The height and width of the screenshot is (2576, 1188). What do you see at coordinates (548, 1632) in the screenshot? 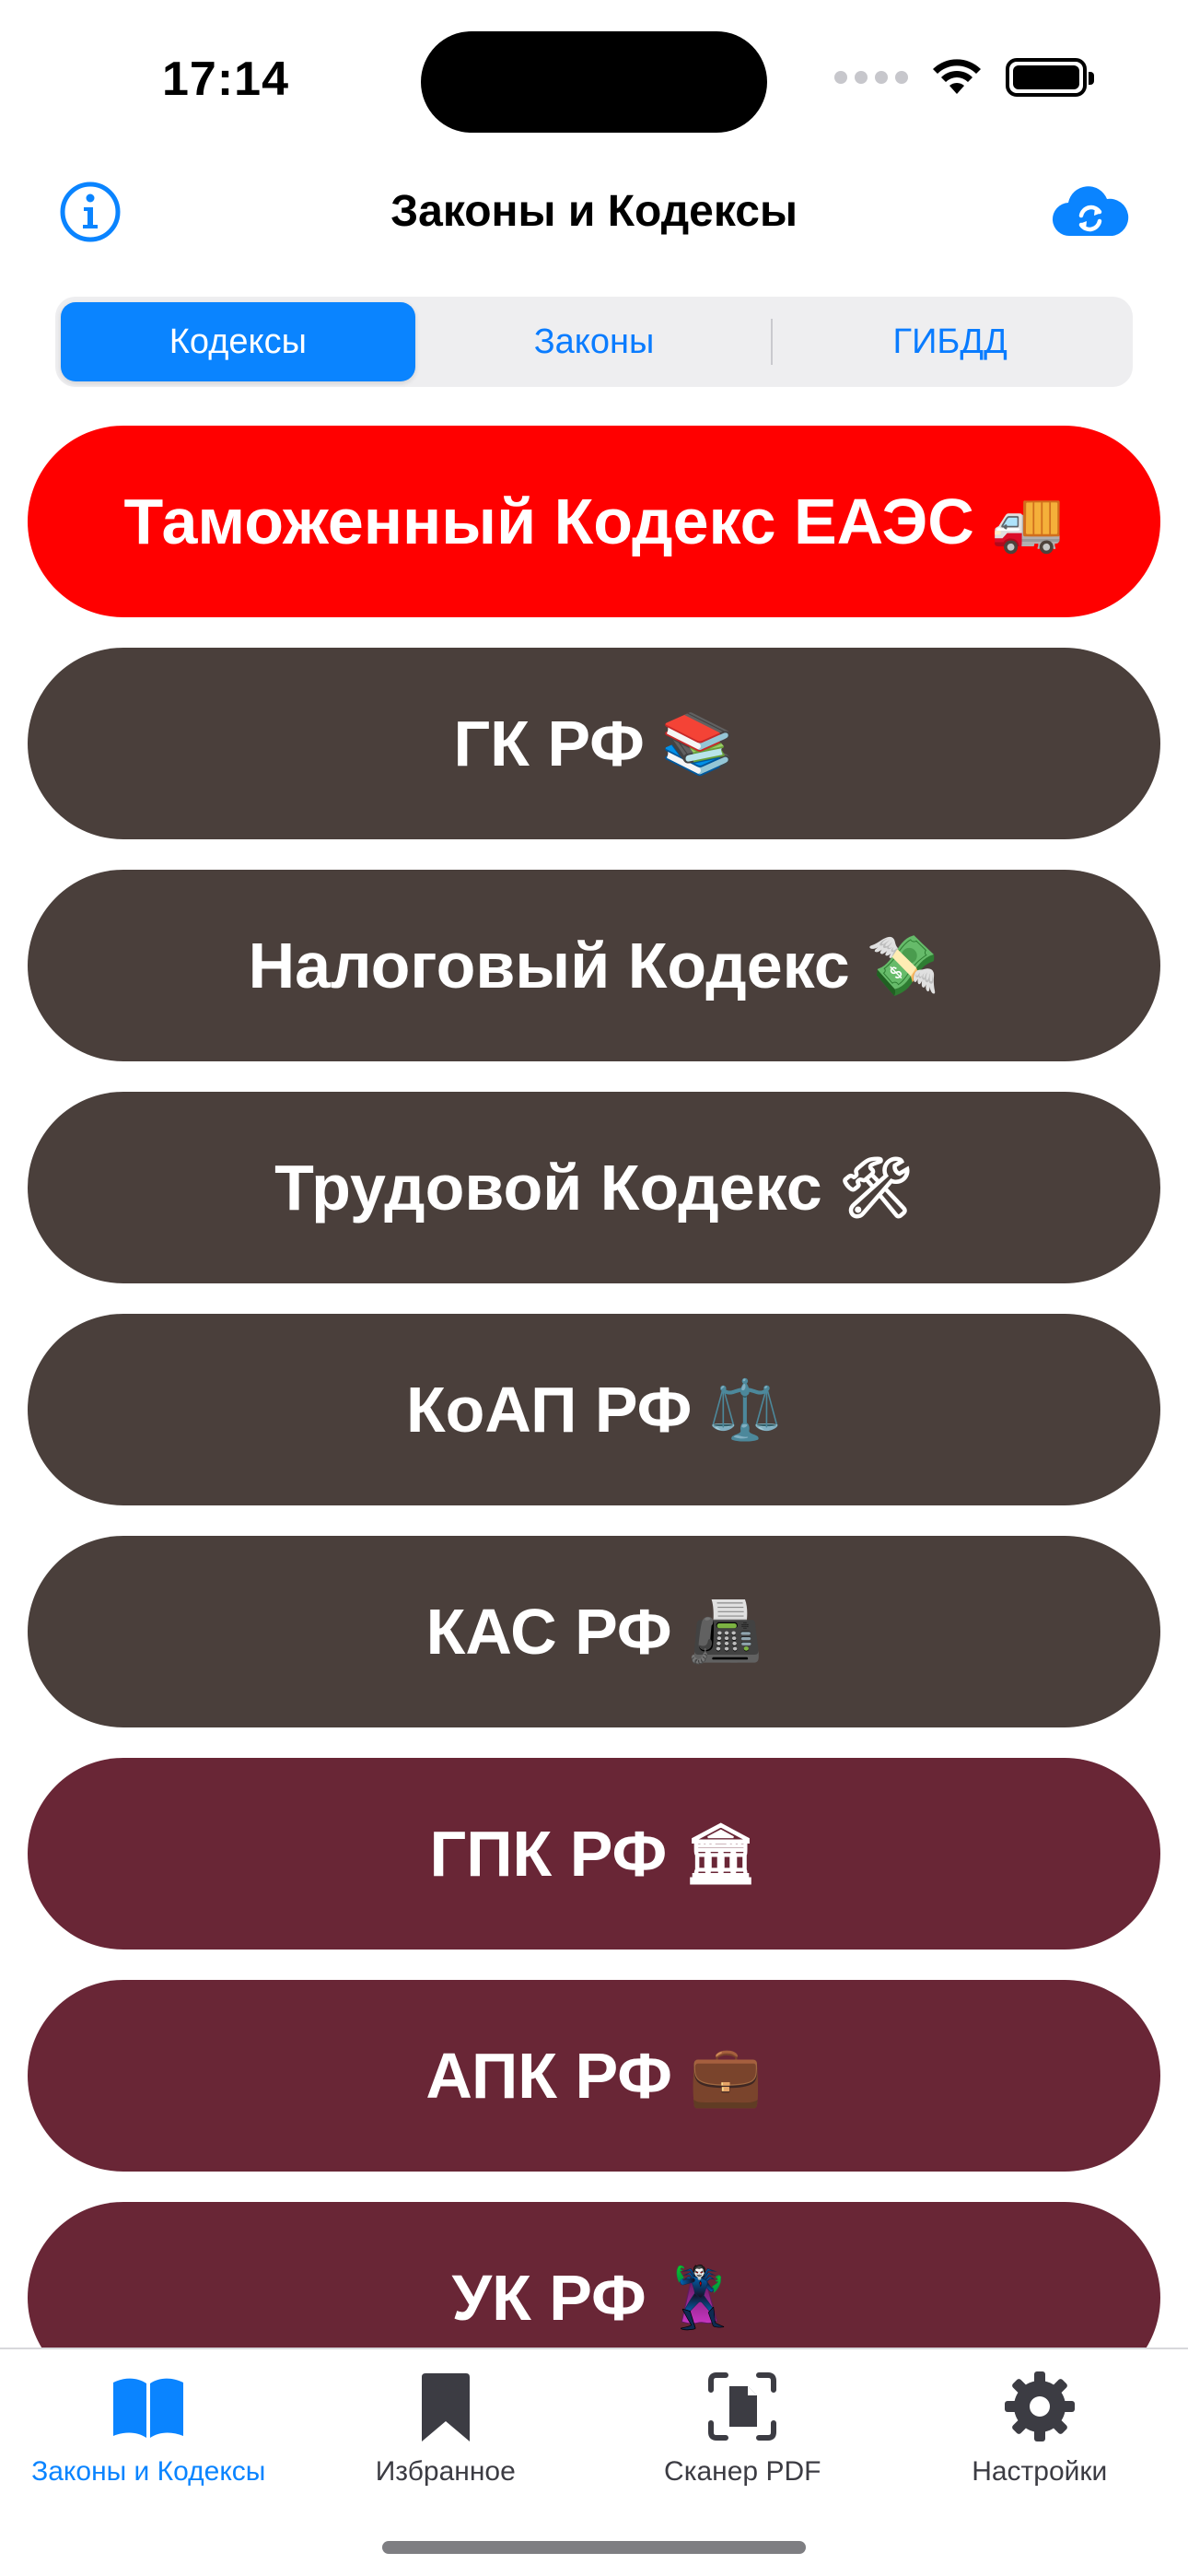
I see `code-label: КАС РФ` at bounding box center [548, 1632].